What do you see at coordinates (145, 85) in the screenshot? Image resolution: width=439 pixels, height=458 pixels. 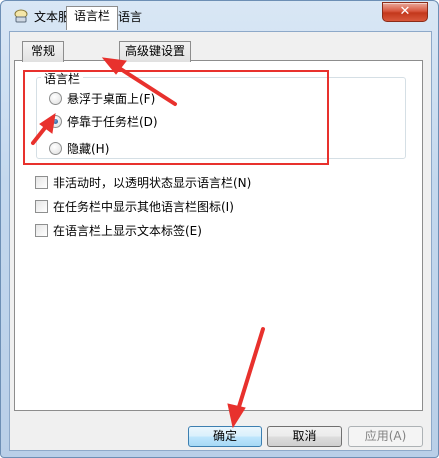 I see `annotation-arrow-tab` at bounding box center [145, 85].